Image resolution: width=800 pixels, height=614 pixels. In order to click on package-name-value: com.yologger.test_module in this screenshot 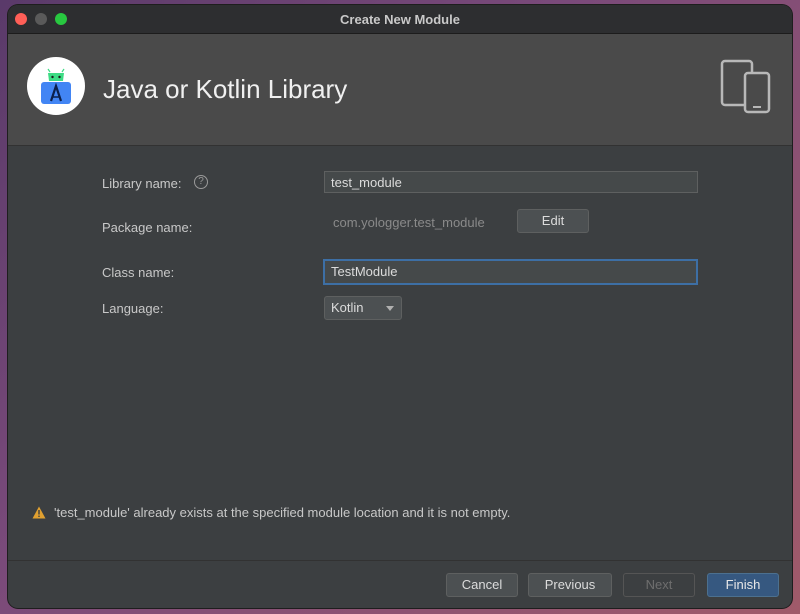, I will do `click(409, 222)`.